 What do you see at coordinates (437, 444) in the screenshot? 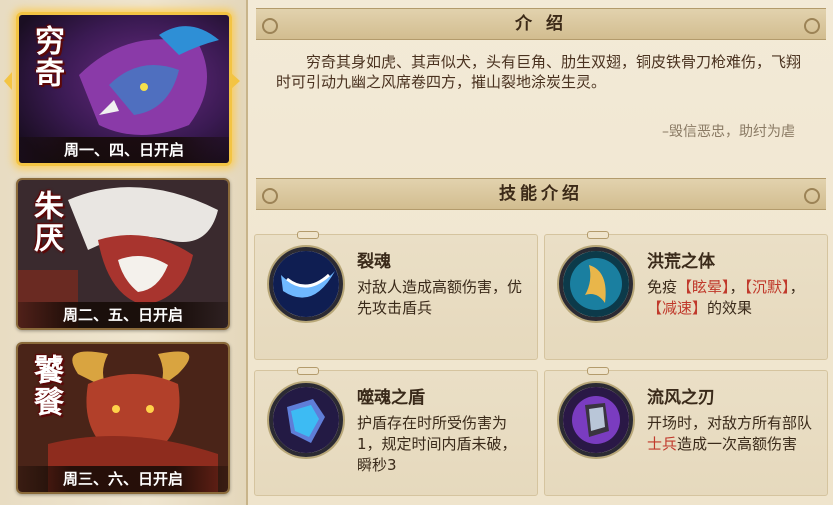
I see `skill-description: 护盾存在时所受伤害为1，规定时间内盾未破，瞬秒3` at bounding box center [437, 444].